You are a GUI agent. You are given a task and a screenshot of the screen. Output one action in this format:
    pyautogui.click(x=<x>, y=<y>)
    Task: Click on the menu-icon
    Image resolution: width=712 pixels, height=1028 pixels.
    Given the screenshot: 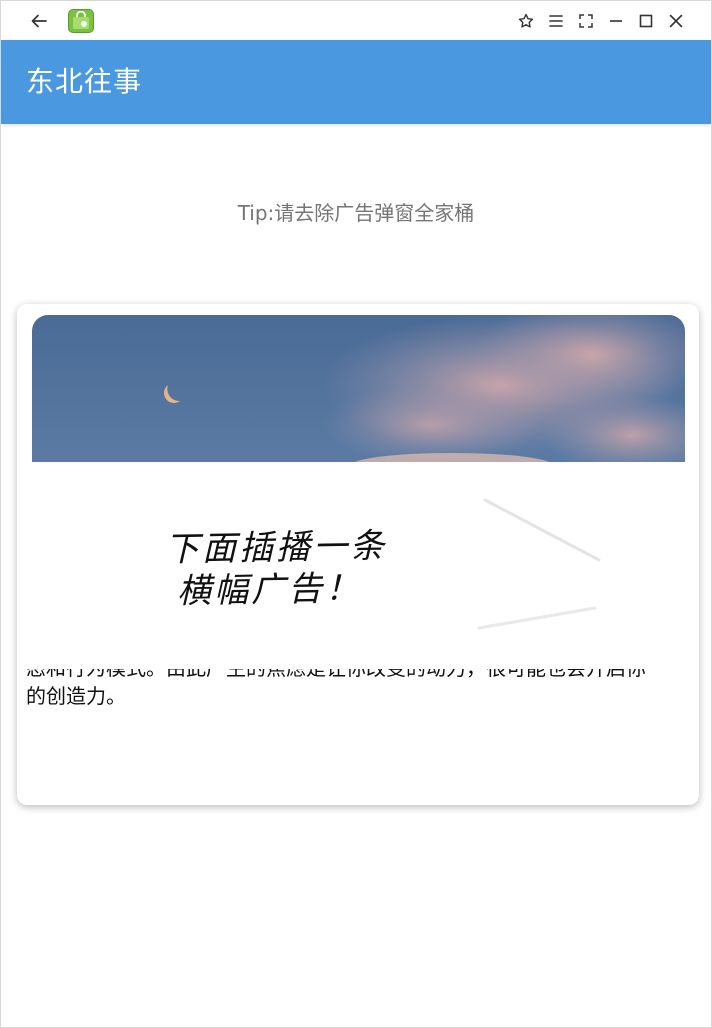 What is the action you would take?
    pyautogui.click(x=556, y=21)
    